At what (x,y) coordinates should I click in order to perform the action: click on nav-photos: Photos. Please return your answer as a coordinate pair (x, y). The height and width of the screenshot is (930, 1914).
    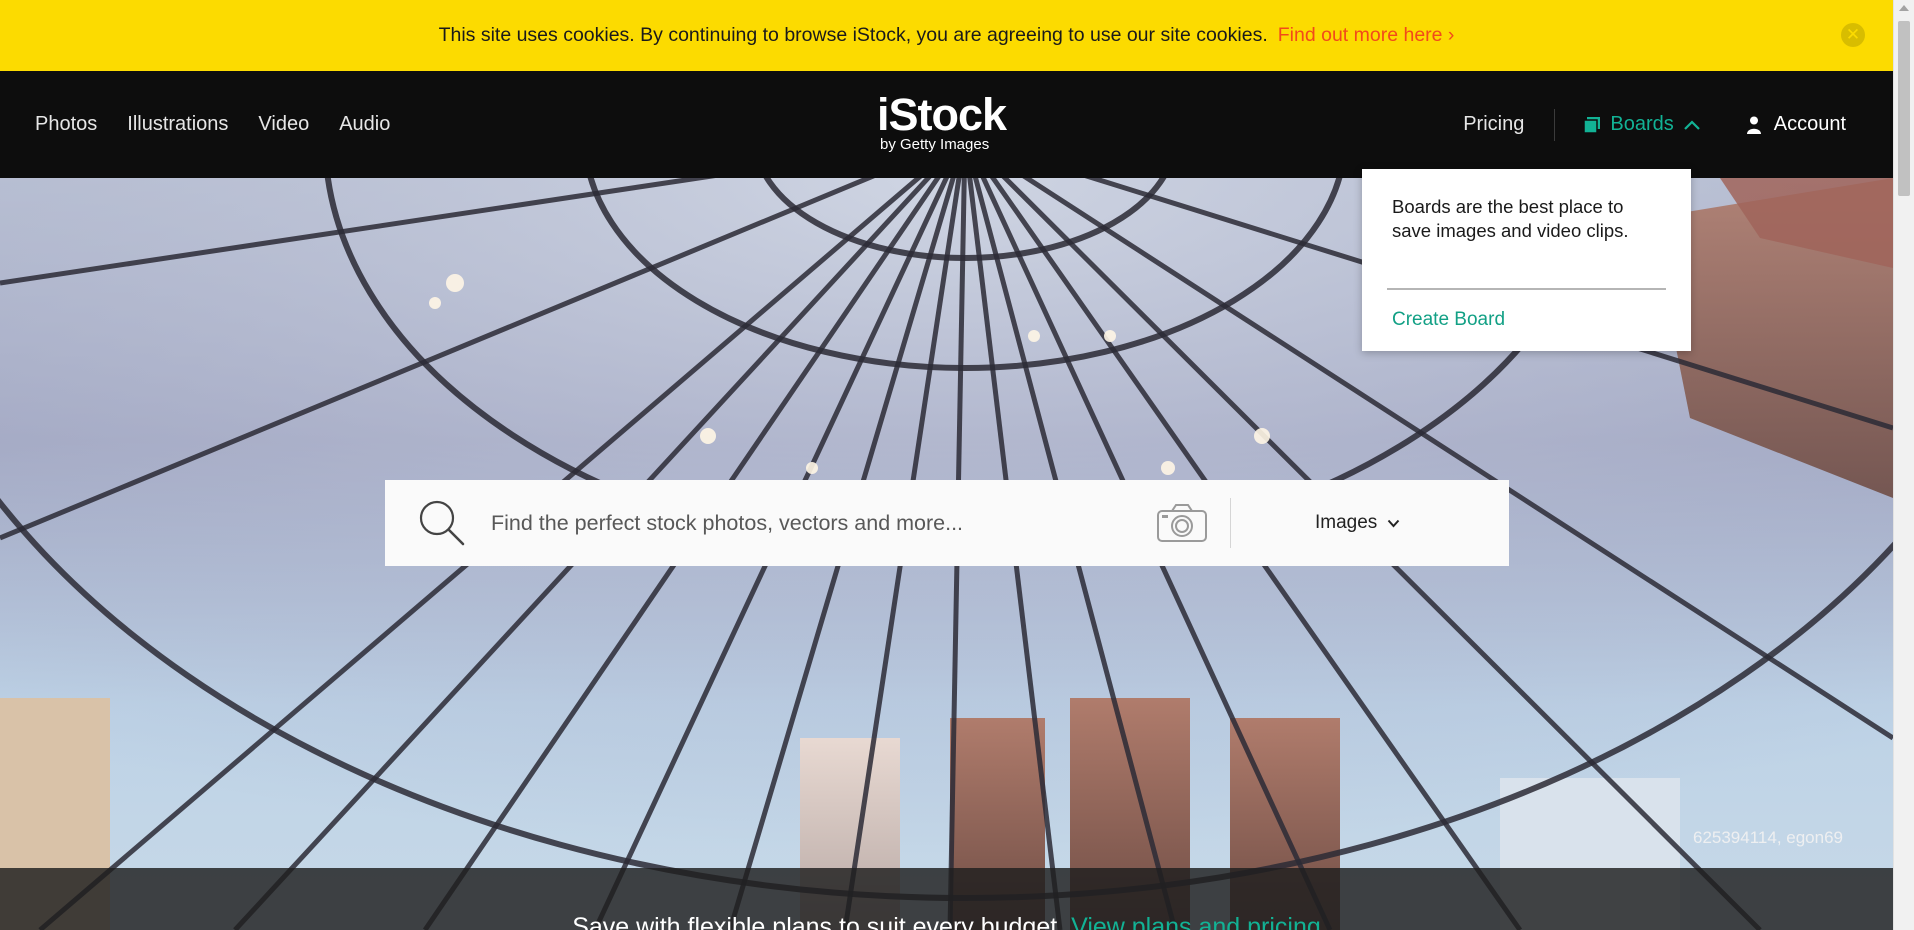
    Looking at the image, I should click on (66, 124).